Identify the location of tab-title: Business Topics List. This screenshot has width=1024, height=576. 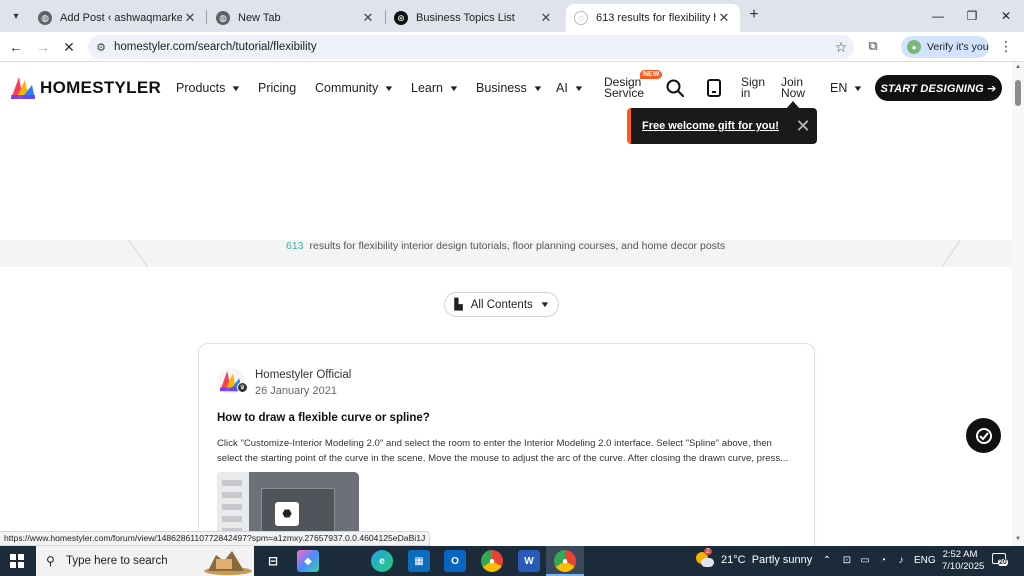
(465, 18).